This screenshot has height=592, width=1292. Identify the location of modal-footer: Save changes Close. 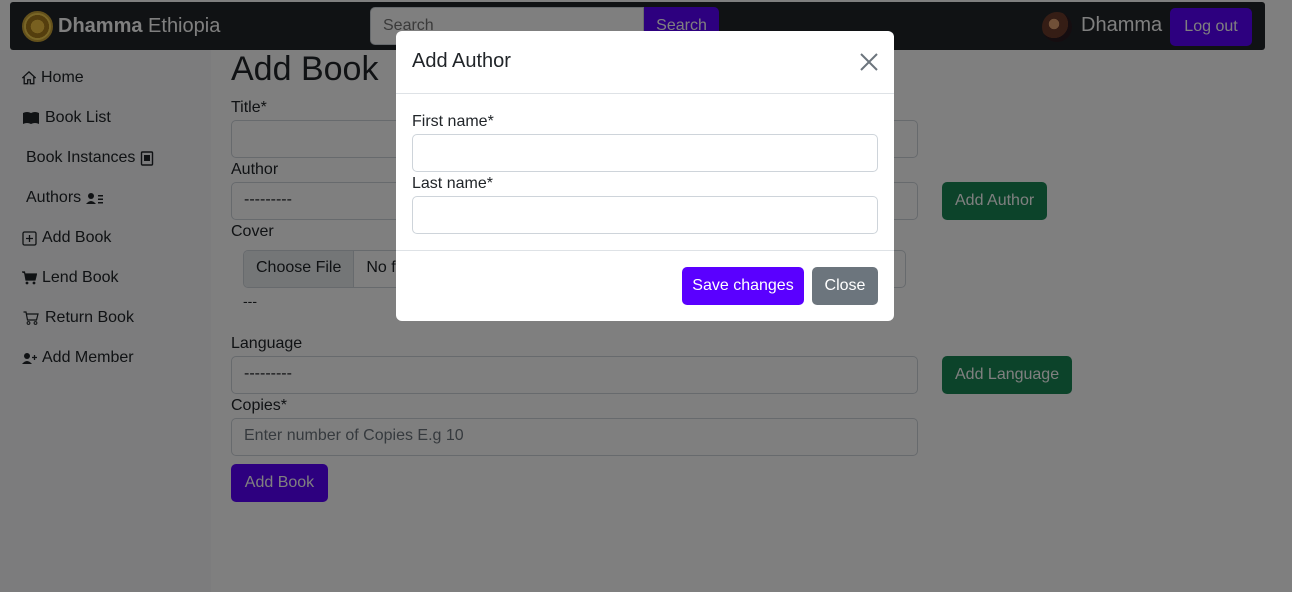
(645, 285).